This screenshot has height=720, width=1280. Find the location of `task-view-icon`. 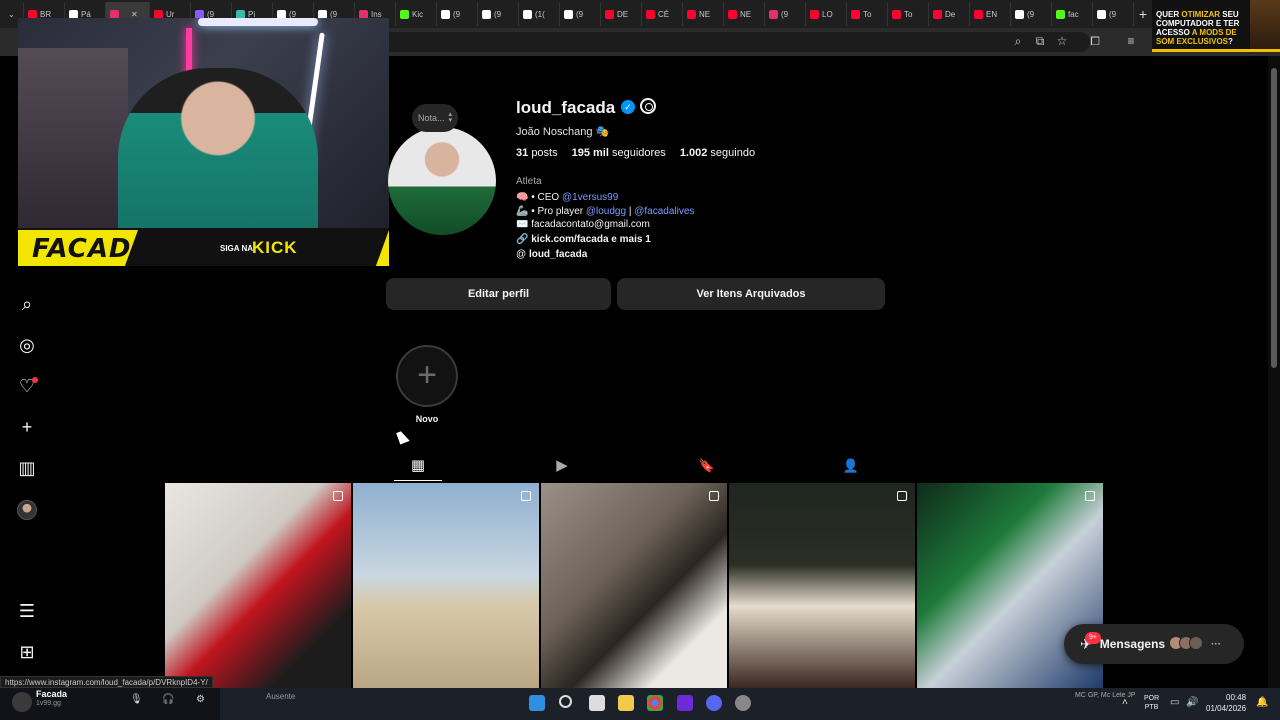

task-view-icon is located at coordinates (597, 703).